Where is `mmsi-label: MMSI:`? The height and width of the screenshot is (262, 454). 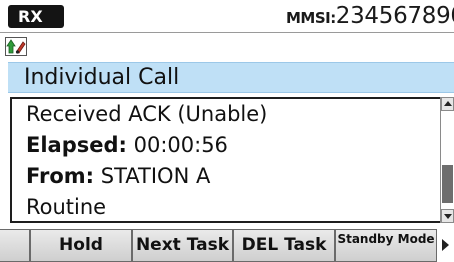 mmsi-label: MMSI: is located at coordinates (311, 18).